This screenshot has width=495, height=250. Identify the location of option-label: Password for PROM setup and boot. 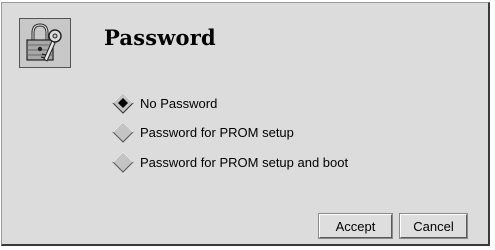
(244, 162).